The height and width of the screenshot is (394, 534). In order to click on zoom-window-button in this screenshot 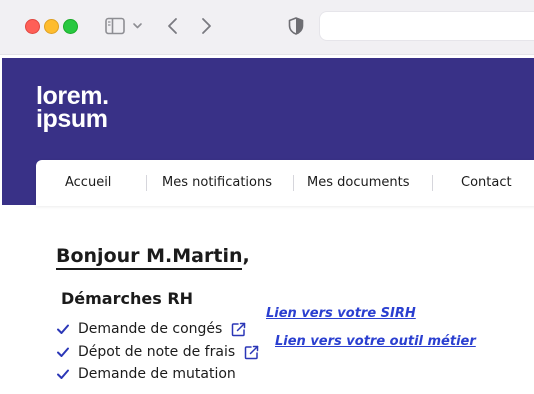, I will do `click(70, 26)`.